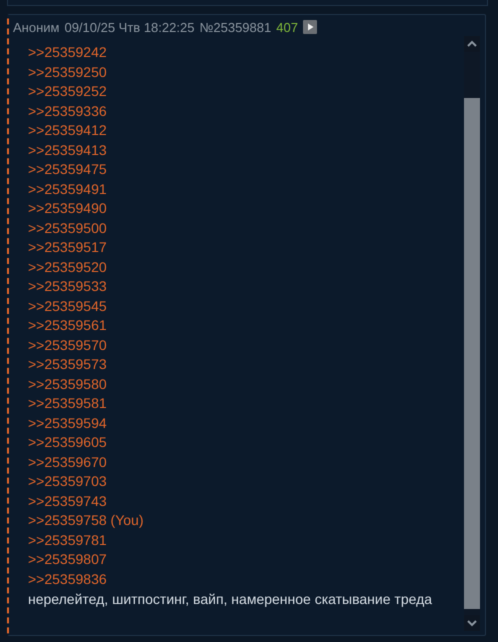  I want to click on reply-link: >>25359781, so click(67, 540).